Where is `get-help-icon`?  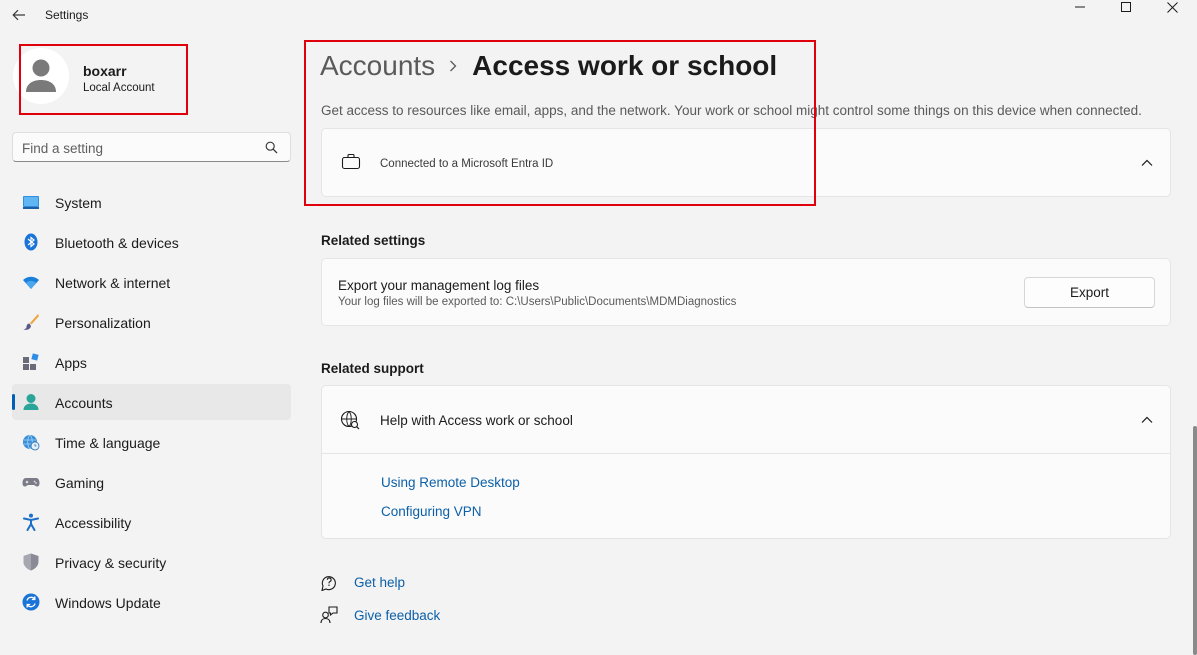 get-help-icon is located at coordinates (328, 583).